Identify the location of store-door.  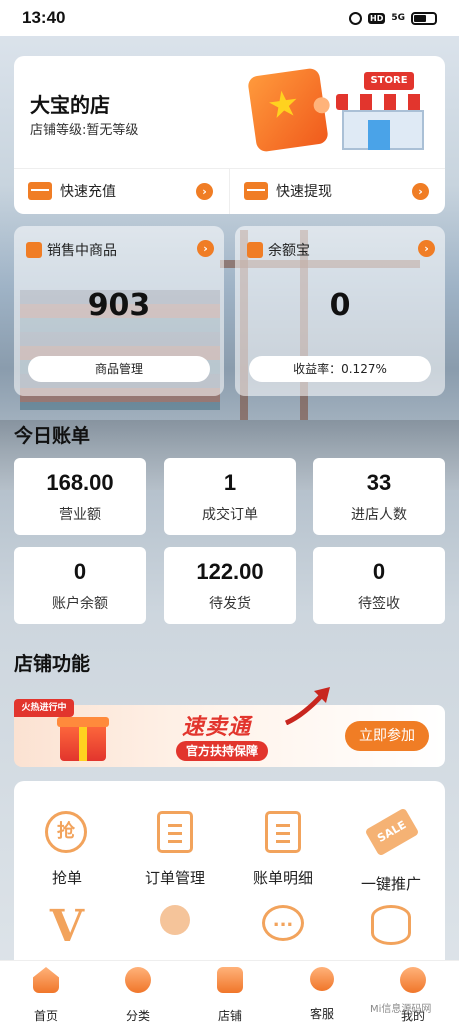
(379, 135).